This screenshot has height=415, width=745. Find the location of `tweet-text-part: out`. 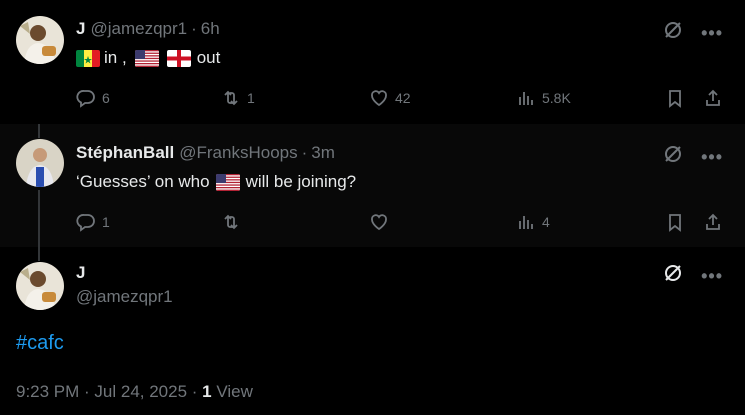

tweet-text-part: out is located at coordinates (208, 57).